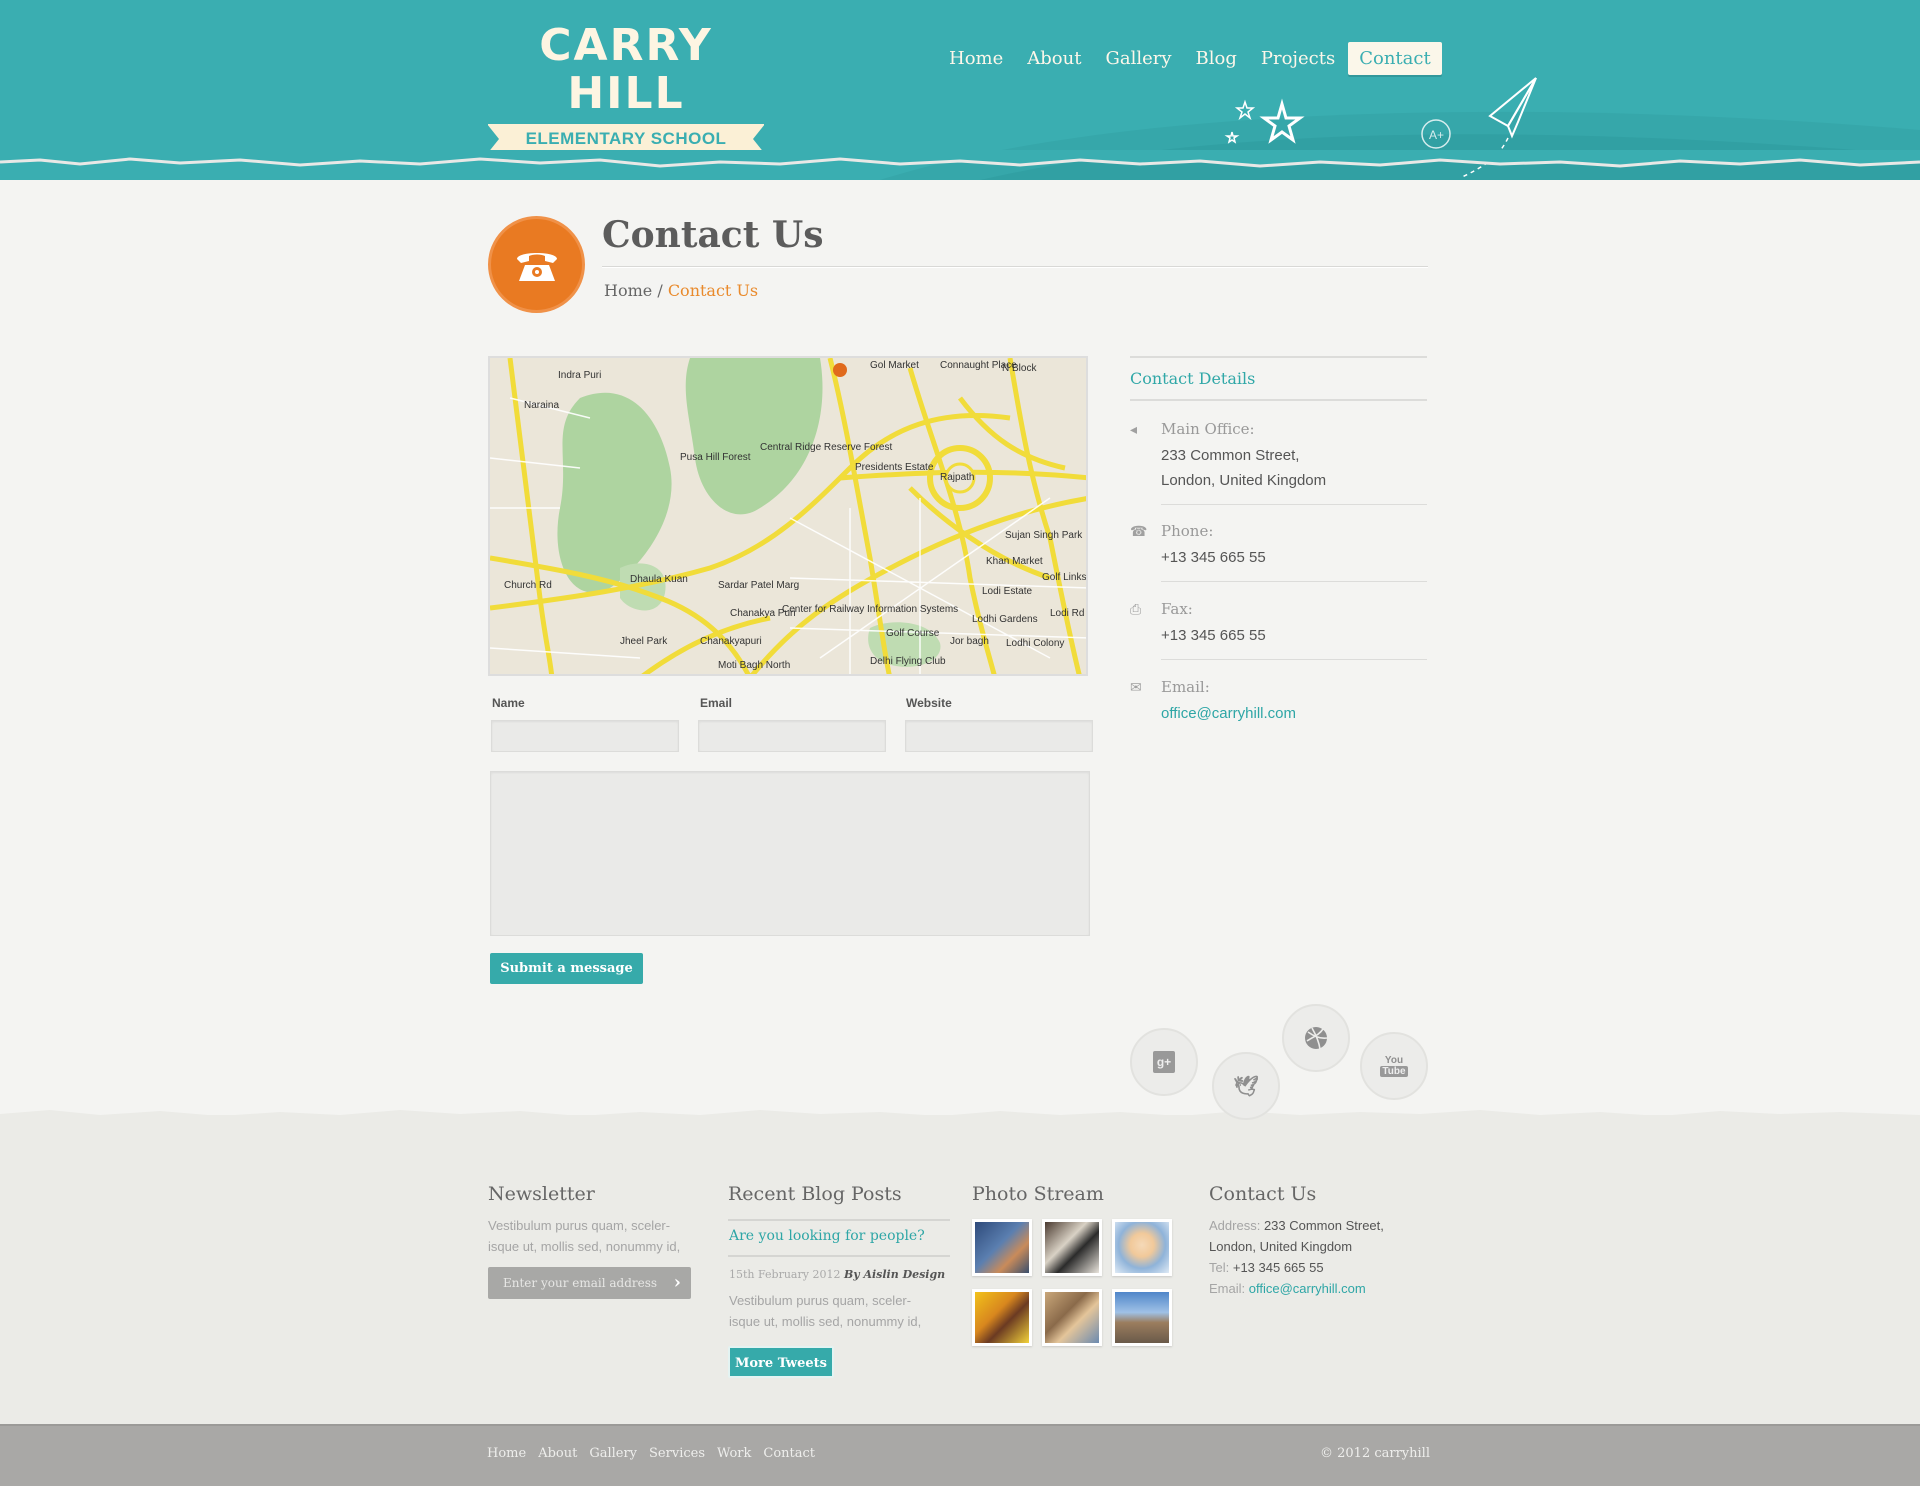 The height and width of the screenshot is (1486, 1920). Describe the element at coordinates (528, 585) in the screenshot. I see `map-label: Church Rd` at that location.